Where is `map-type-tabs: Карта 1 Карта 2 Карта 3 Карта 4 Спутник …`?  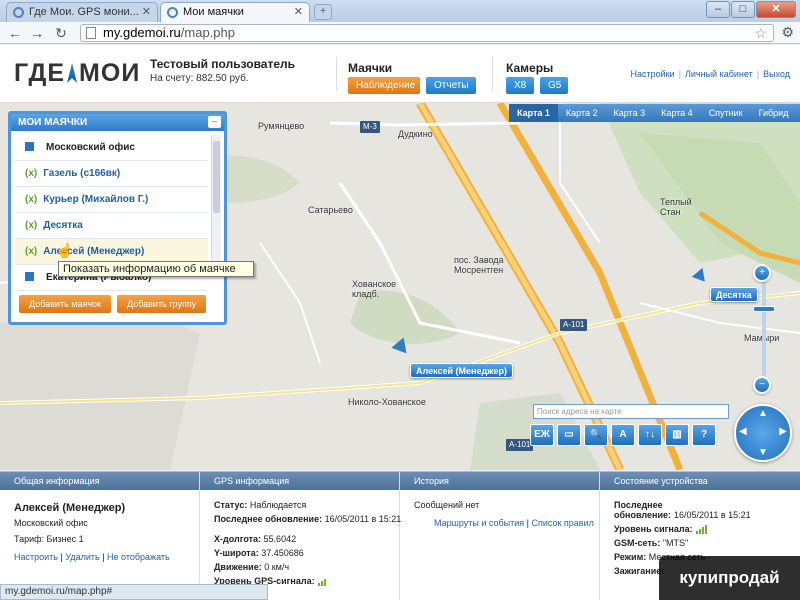 map-type-tabs: Карта 1 Карта 2 Карта 3 Карта 4 Спутник … is located at coordinates (654, 113).